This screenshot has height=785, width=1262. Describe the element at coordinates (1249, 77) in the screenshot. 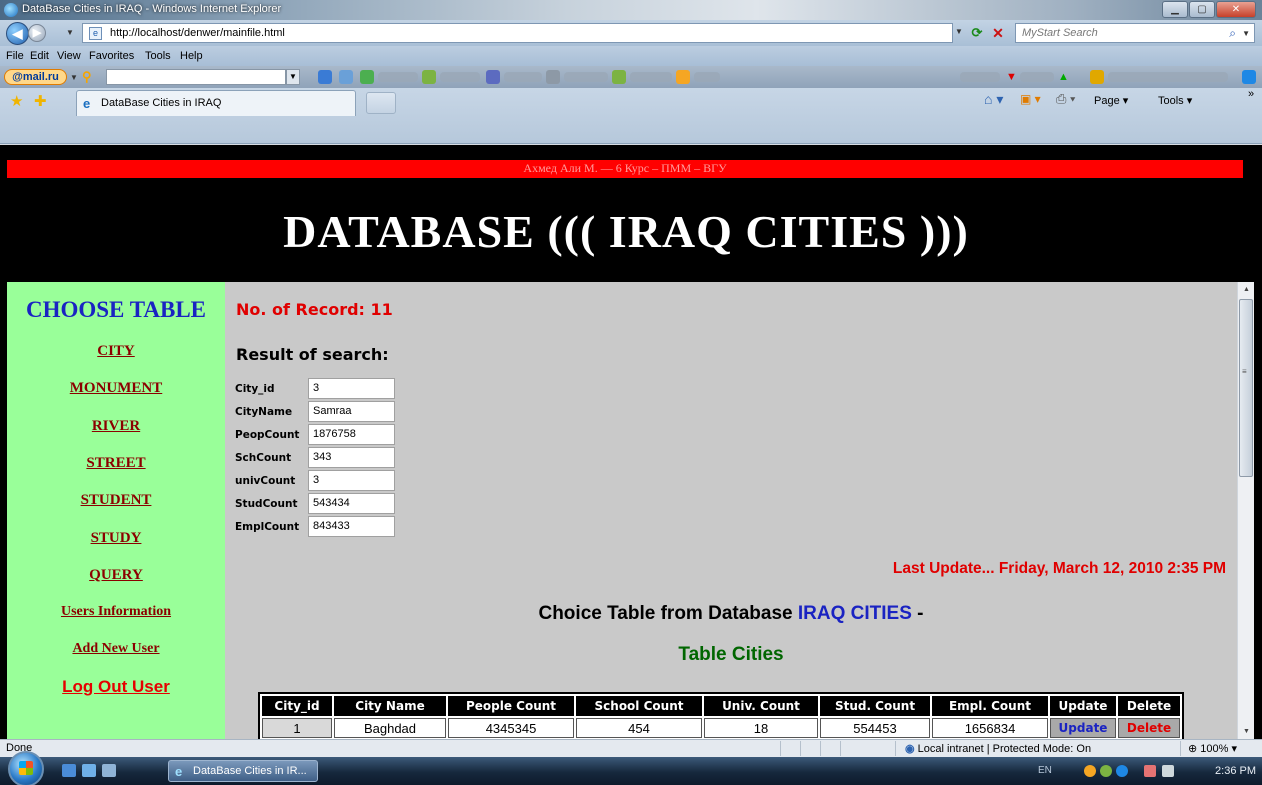

I see `toolbar-extra-icon` at that location.